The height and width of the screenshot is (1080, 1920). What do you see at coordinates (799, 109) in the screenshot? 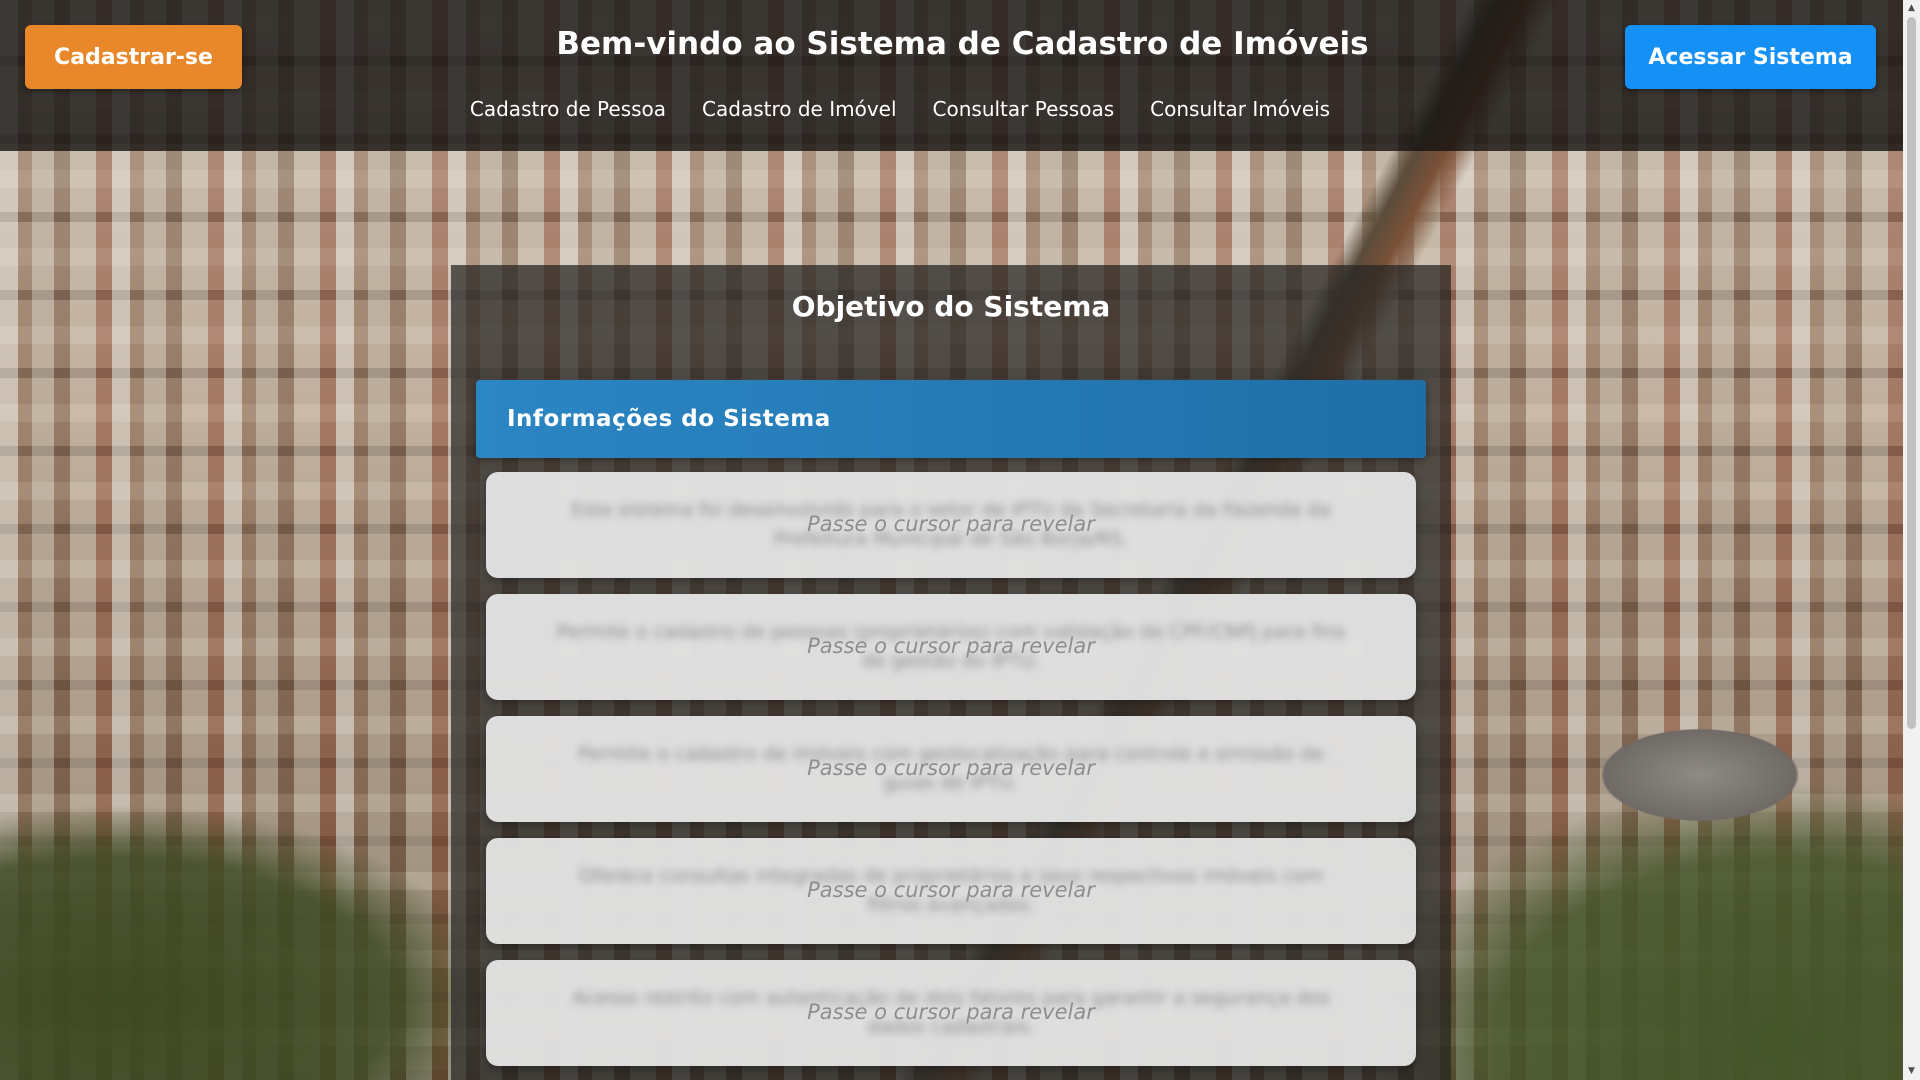
I see `nav-cadastro-imovel: Cadastro de Imóvel` at bounding box center [799, 109].